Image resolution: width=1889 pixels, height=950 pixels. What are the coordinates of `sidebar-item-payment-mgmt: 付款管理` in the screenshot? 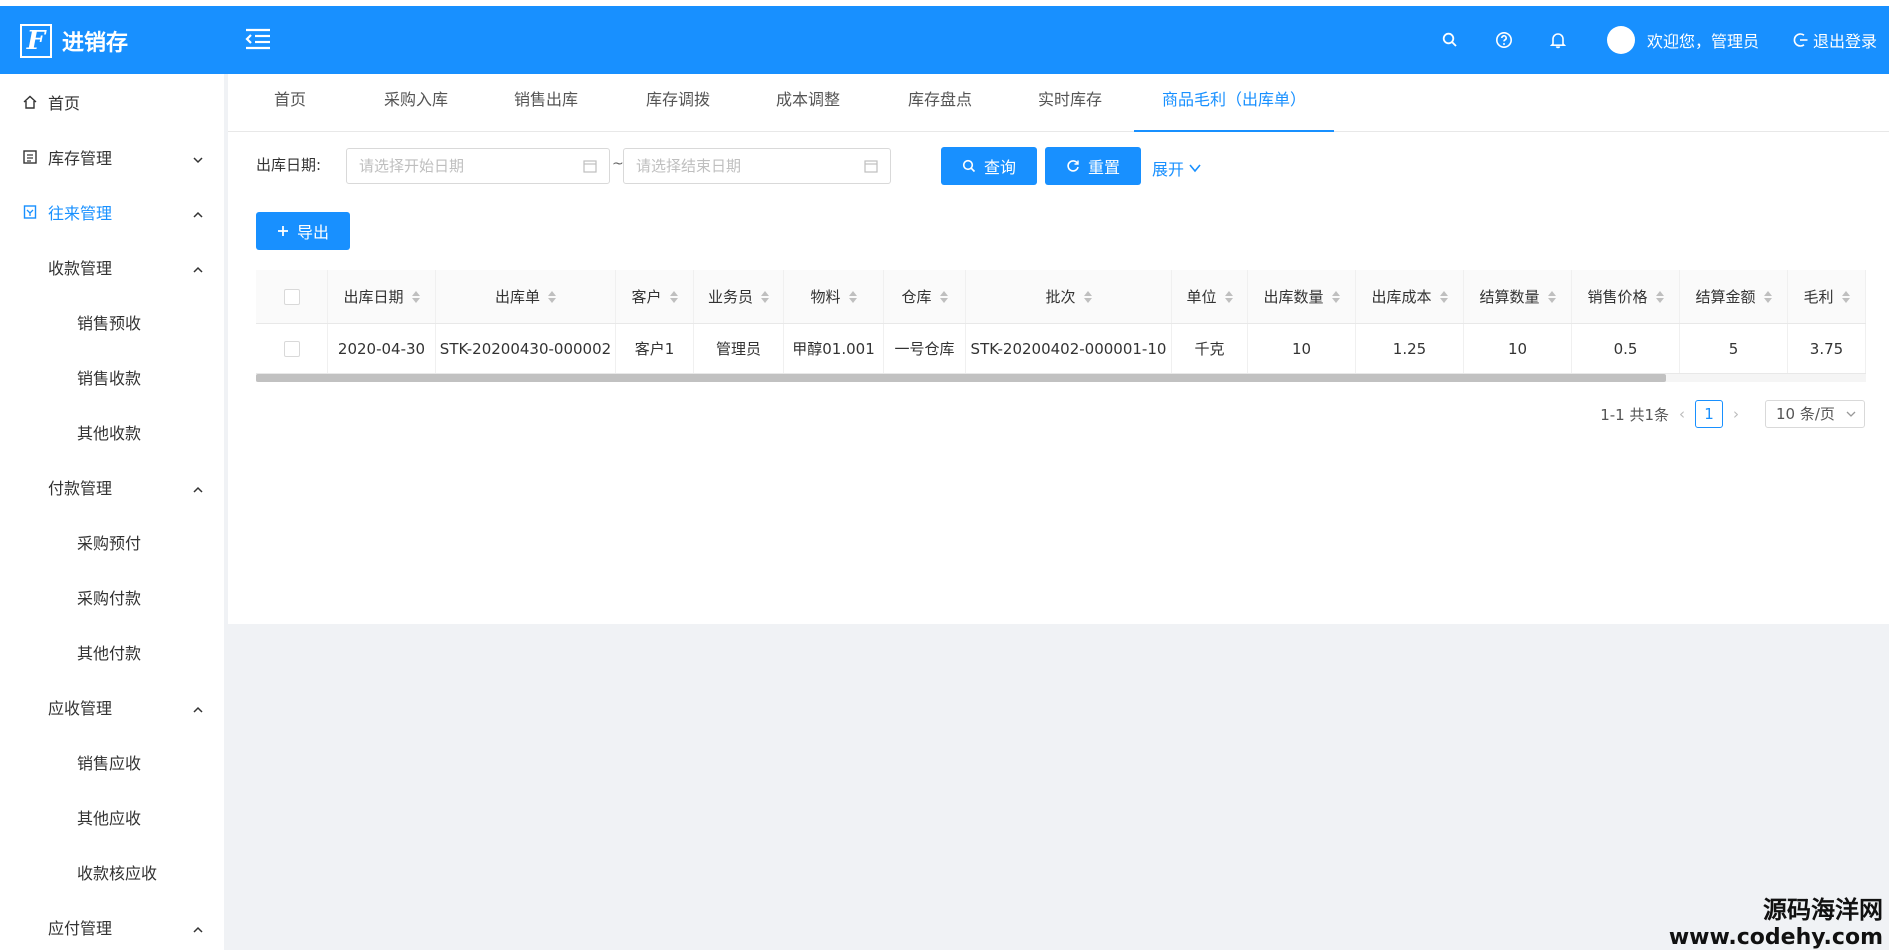 It's located at (112, 486).